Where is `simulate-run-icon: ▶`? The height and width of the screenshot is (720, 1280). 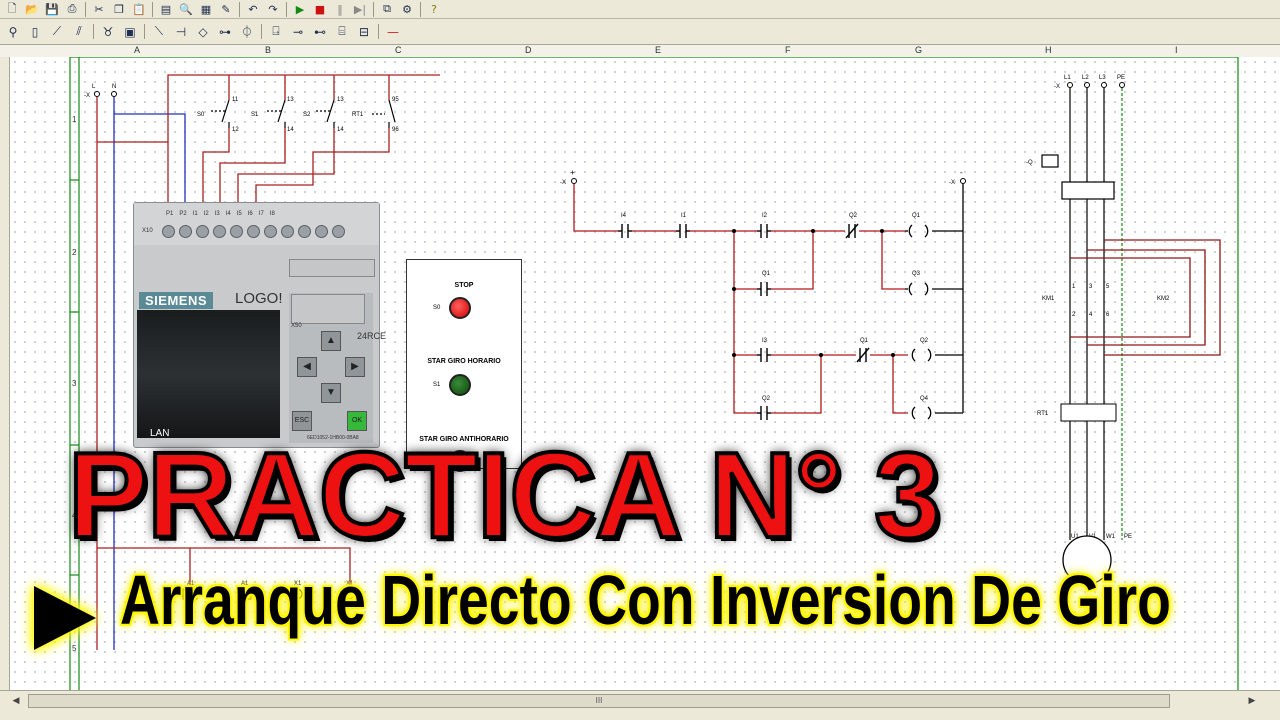 simulate-run-icon: ▶ is located at coordinates (300, 9).